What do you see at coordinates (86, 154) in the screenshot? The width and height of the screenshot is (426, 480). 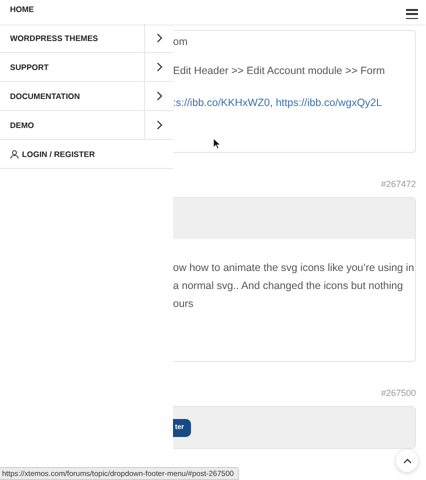 I see `login-link: LOGIN / REGISTER` at bounding box center [86, 154].